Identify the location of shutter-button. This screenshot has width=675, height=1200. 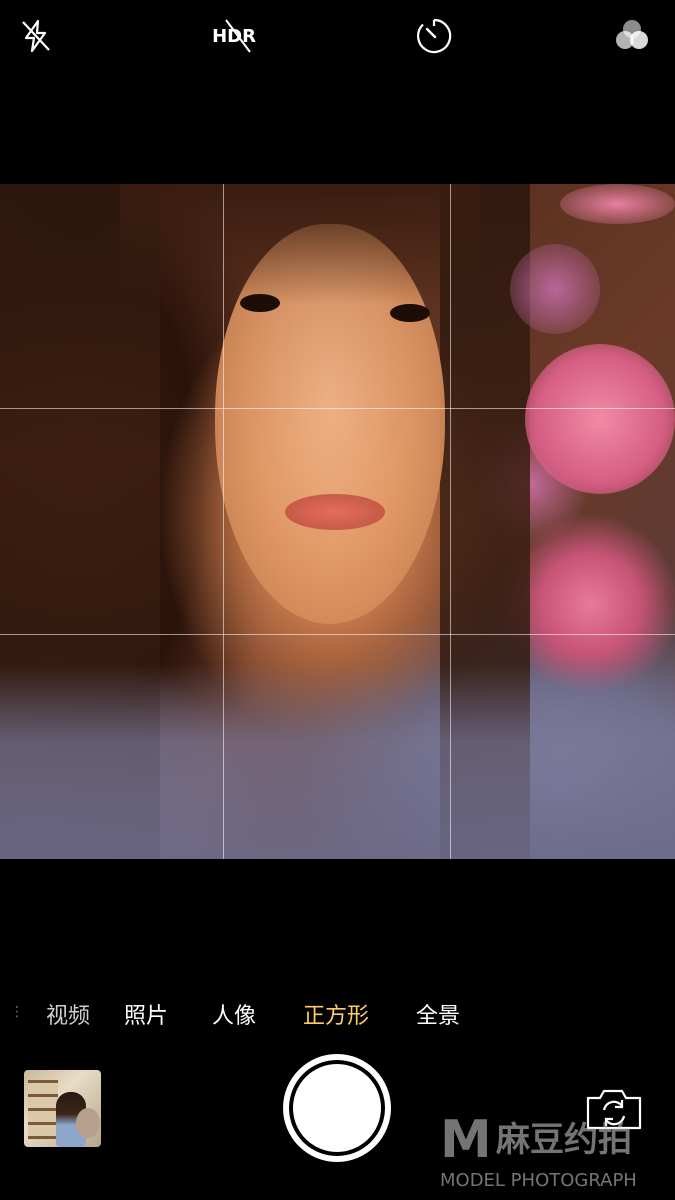
(337, 1108).